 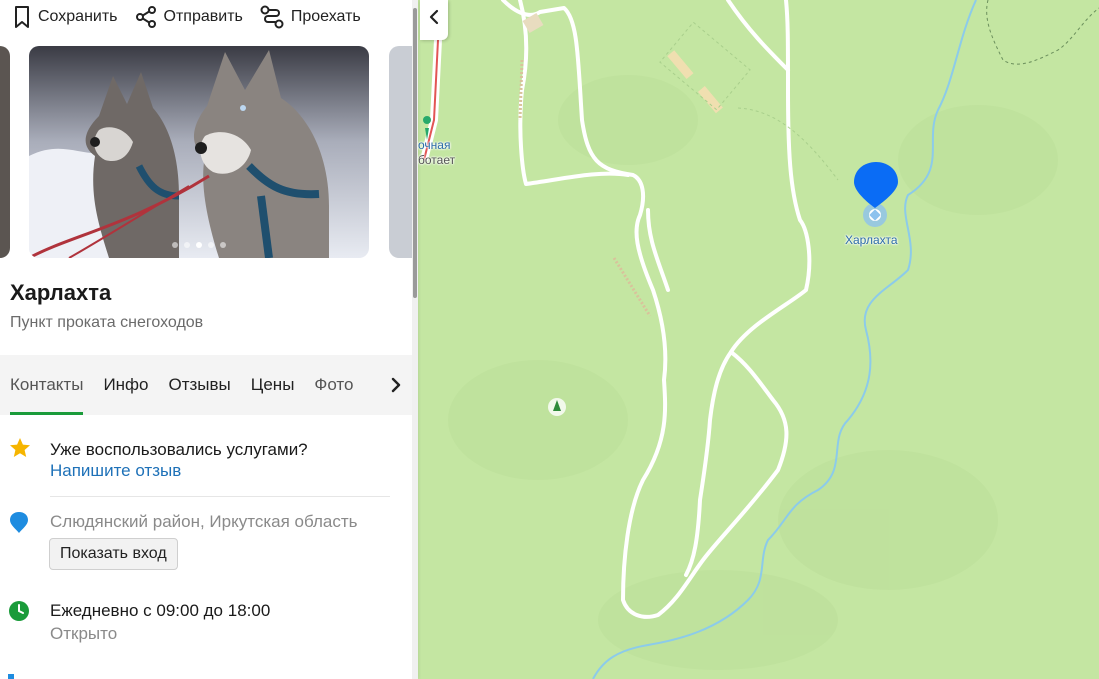 I want to click on route-icon, so click(x=272, y=17).